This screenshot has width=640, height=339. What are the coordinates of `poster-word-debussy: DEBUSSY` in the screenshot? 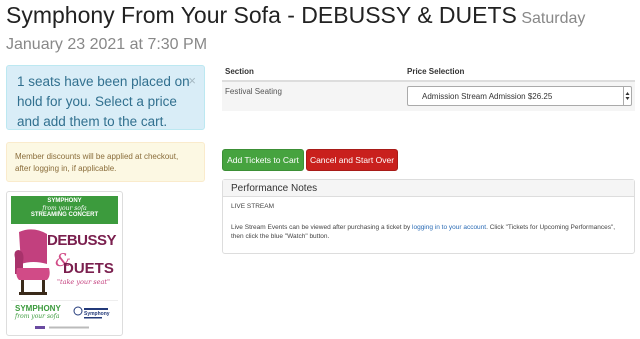 It's located at (82, 240).